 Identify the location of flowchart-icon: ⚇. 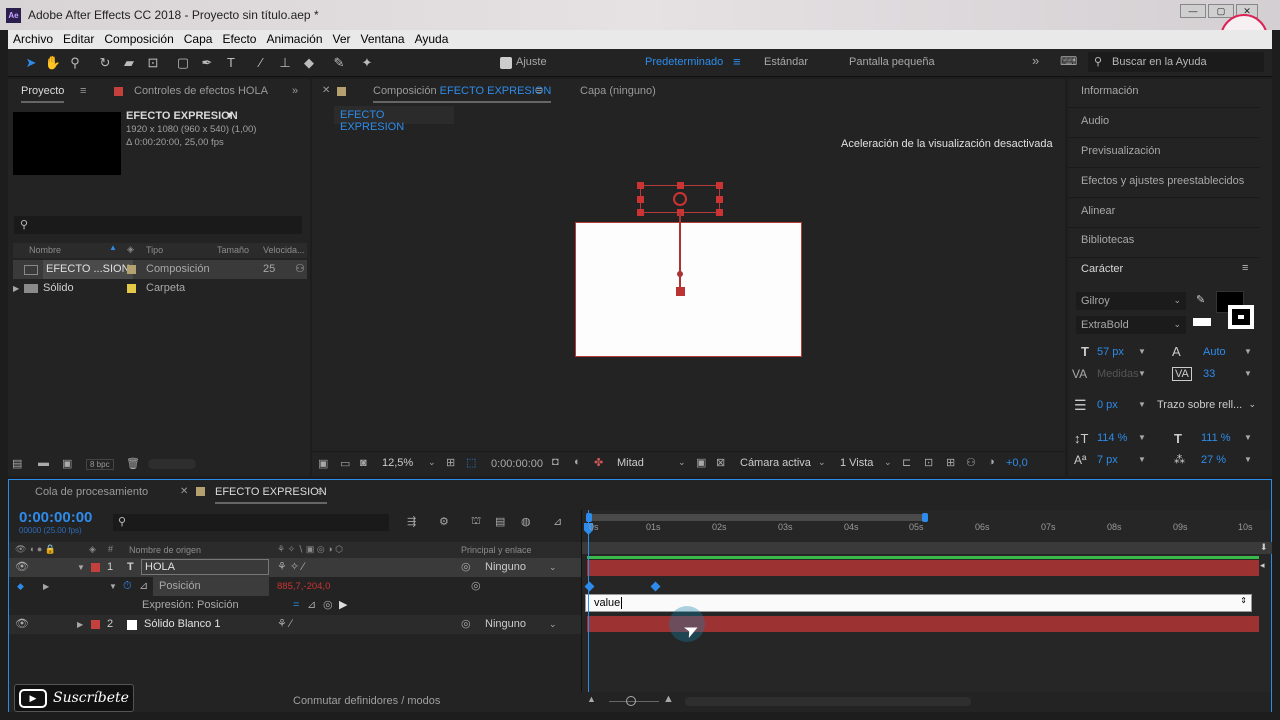
(300, 269).